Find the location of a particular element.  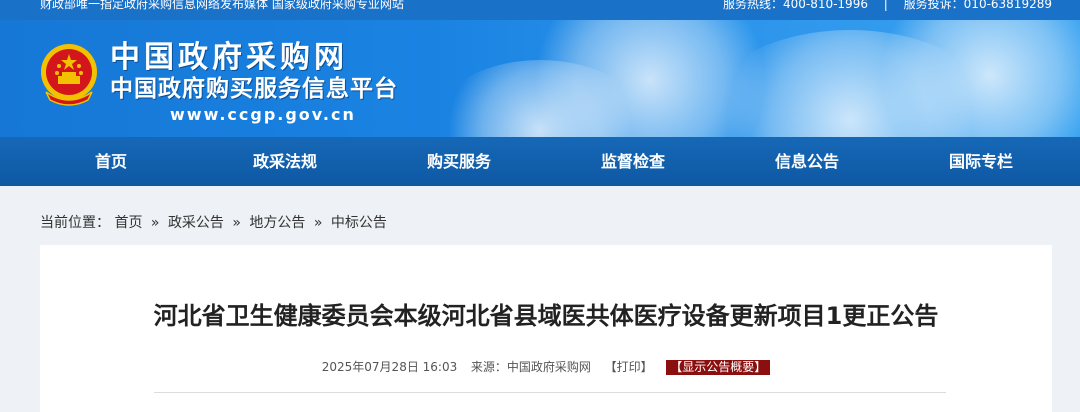

breadcrumb-home: 首页 is located at coordinates (128, 223).